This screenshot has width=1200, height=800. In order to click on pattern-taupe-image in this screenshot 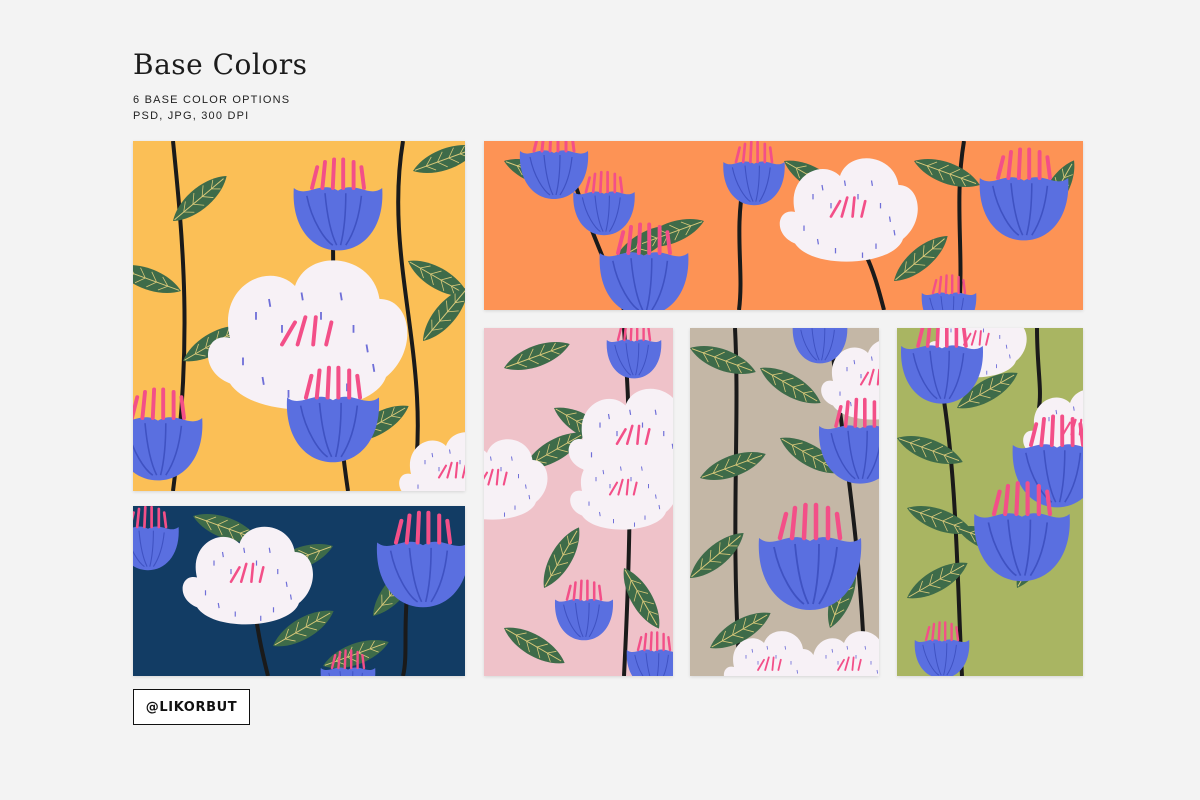, I will do `click(784, 502)`.